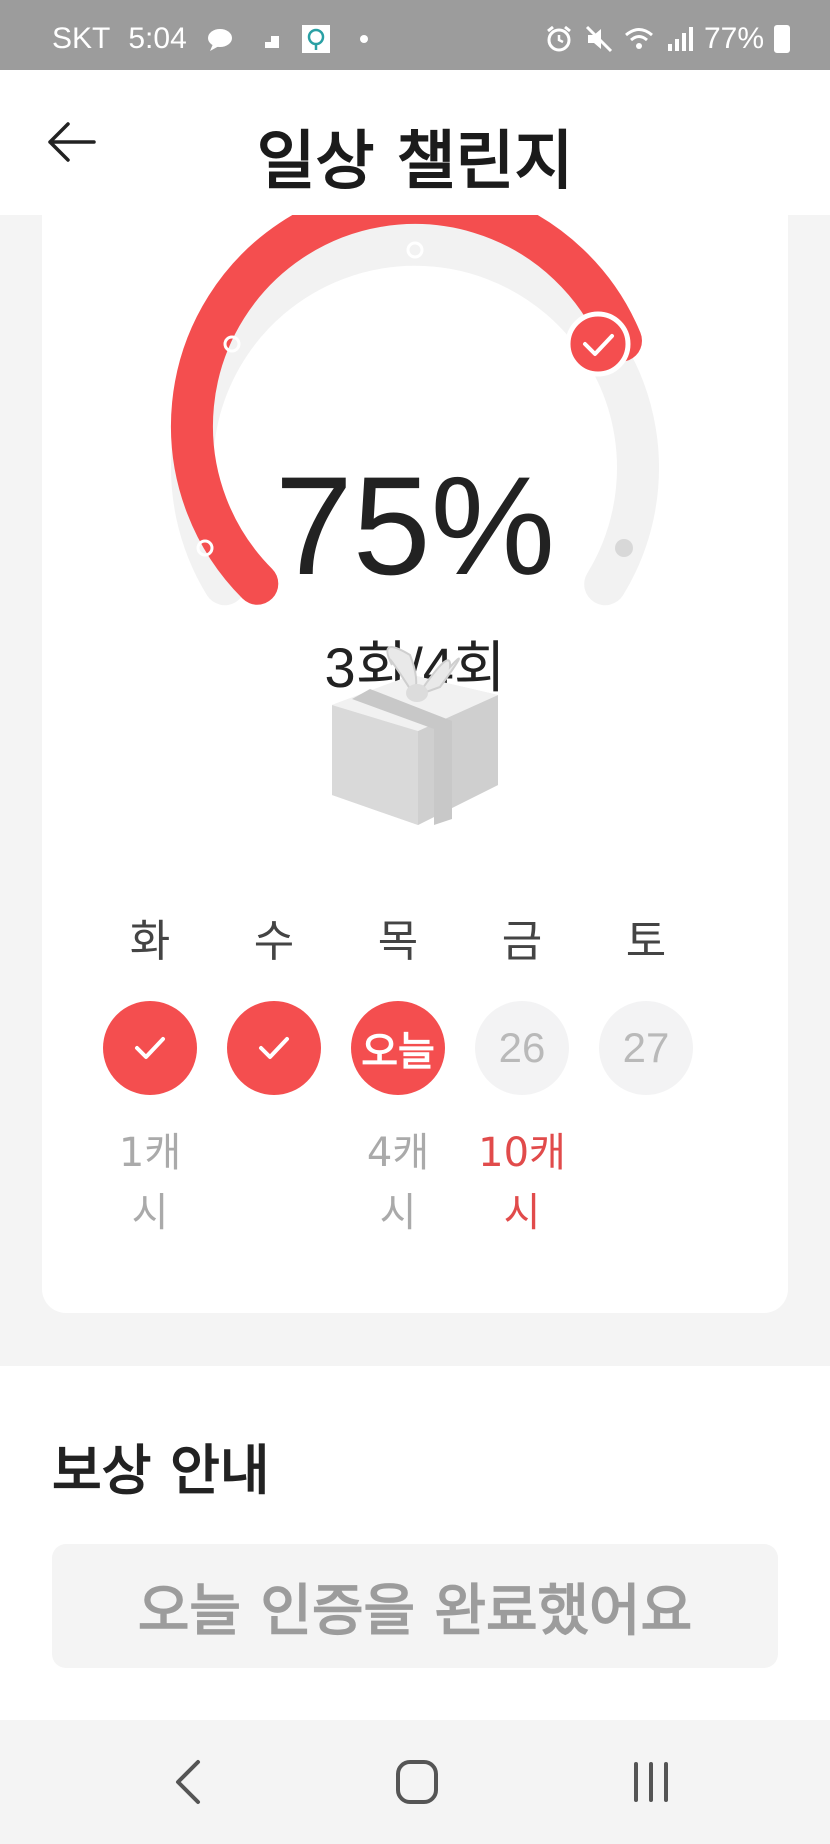  I want to click on app-notification-icon, so click(315, 39).